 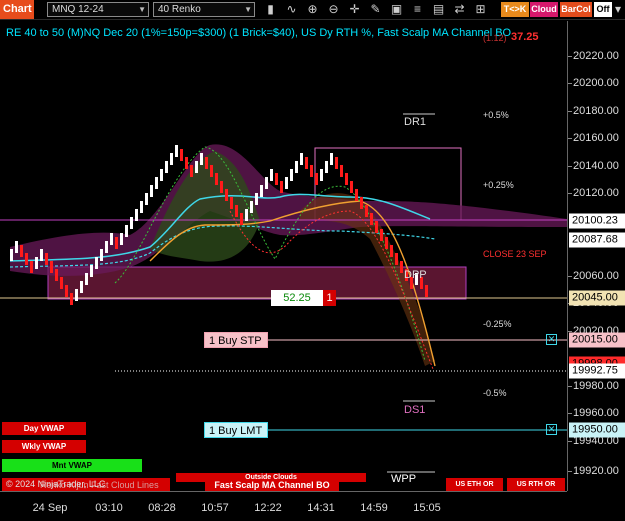 I want to click on time-label: 08:28, so click(x=162, y=508).